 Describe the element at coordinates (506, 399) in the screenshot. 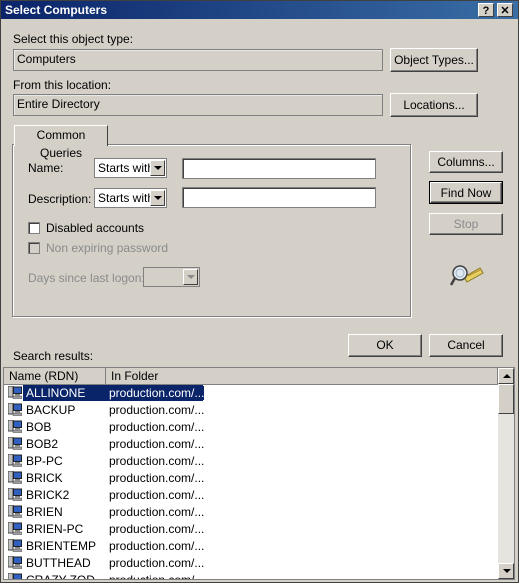

I see `scroll-thumb` at that location.